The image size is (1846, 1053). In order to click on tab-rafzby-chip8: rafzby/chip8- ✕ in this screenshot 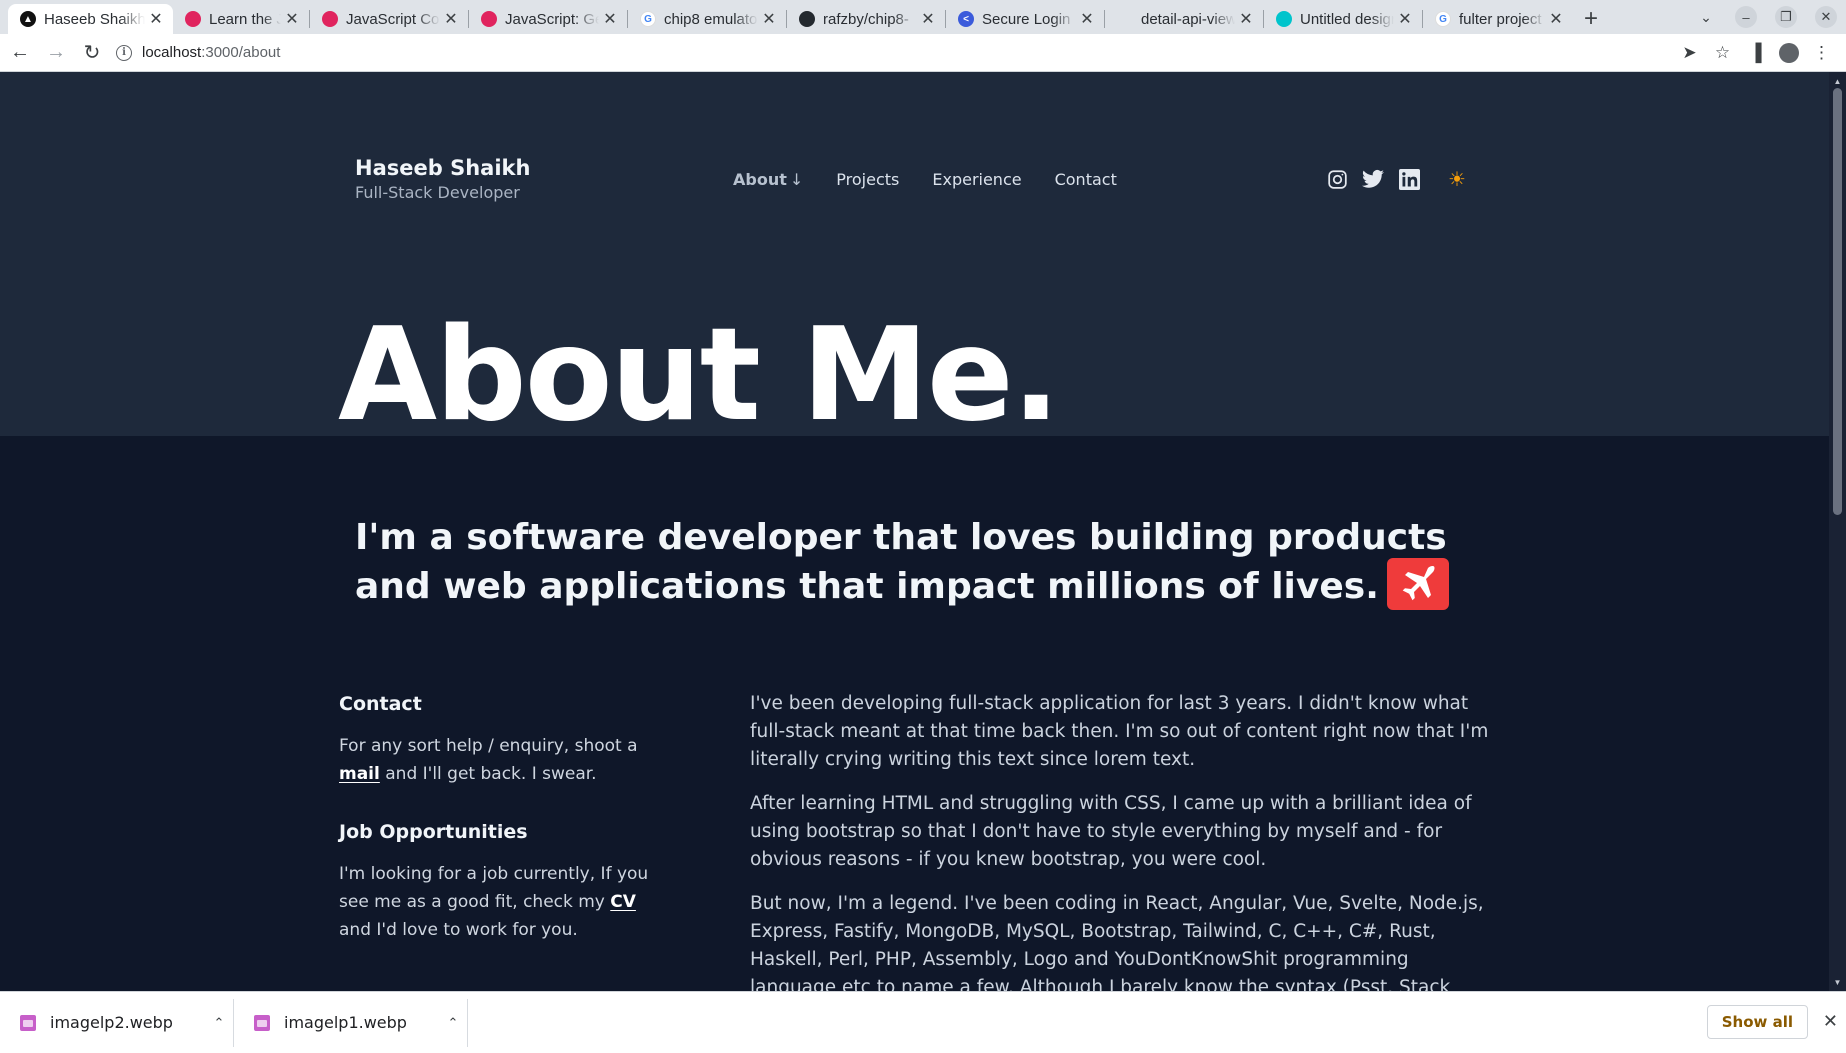, I will do `click(866, 19)`.